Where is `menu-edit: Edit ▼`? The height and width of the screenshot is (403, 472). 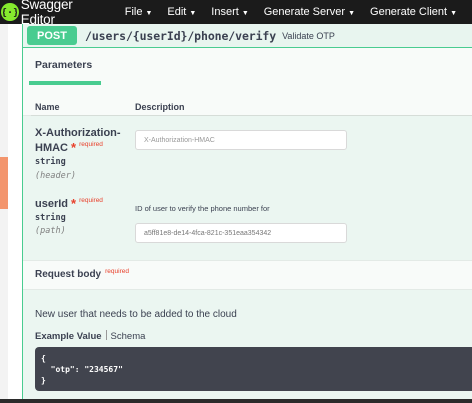 menu-edit: Edit ▼ is located at coordinates (181, 12).